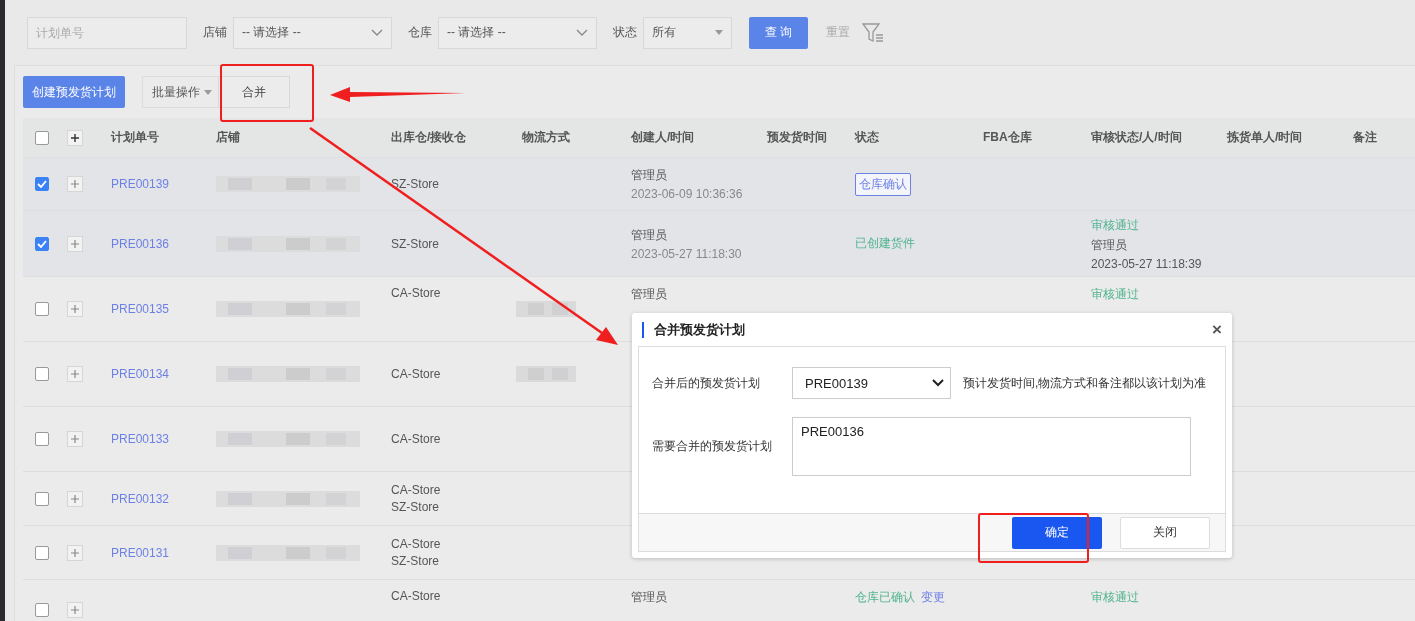 This screenshot has height=621, width=1415. What do you see at coordinates (140, 374) in the screenshot?
I see `plan-number-link: PRE00134` at bounding box center [140, 374].